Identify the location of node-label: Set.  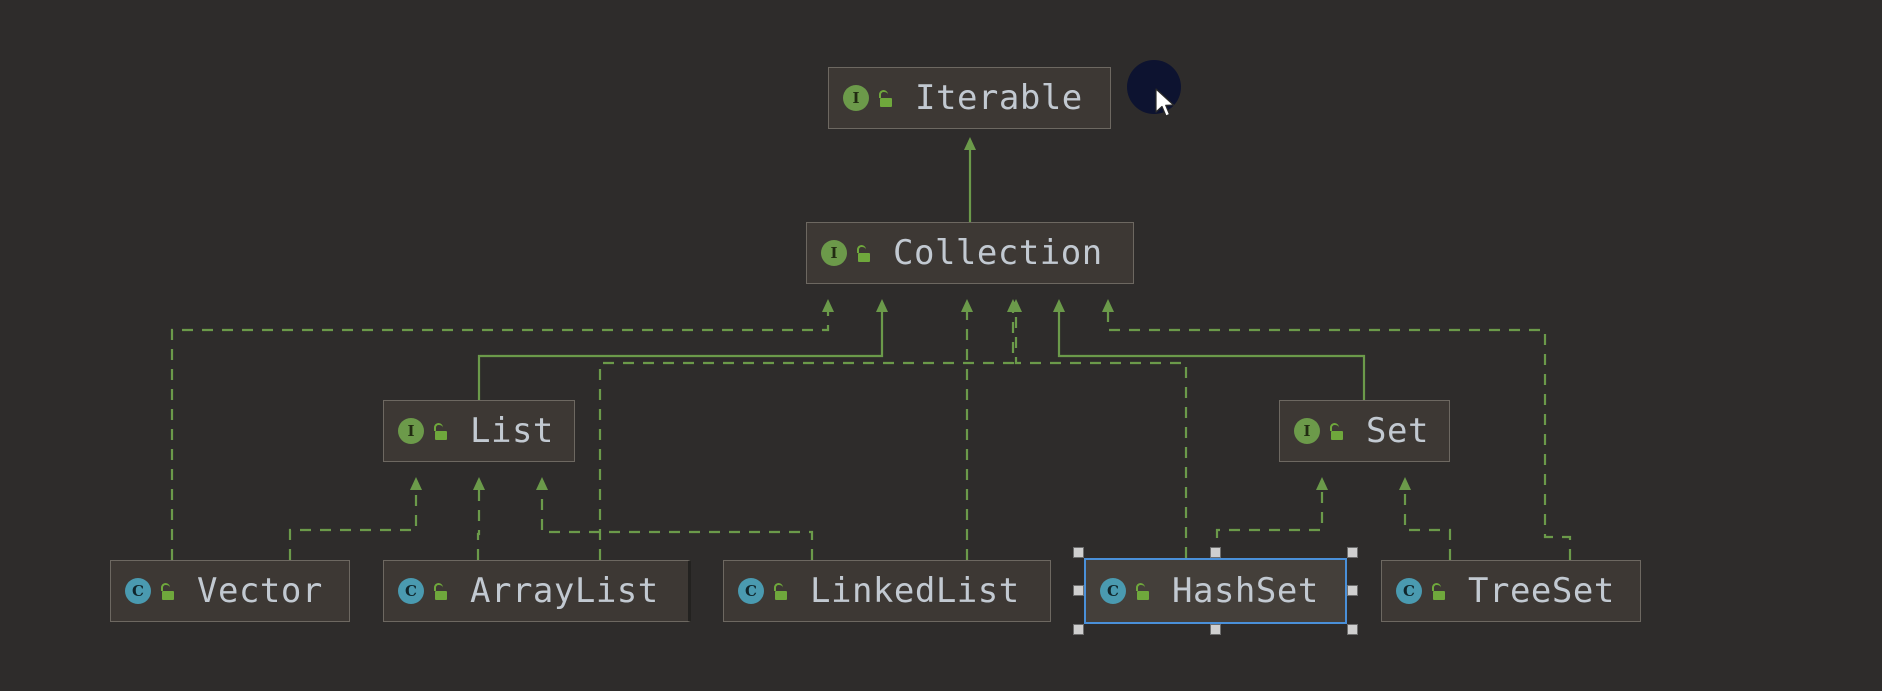
(1397, 431).